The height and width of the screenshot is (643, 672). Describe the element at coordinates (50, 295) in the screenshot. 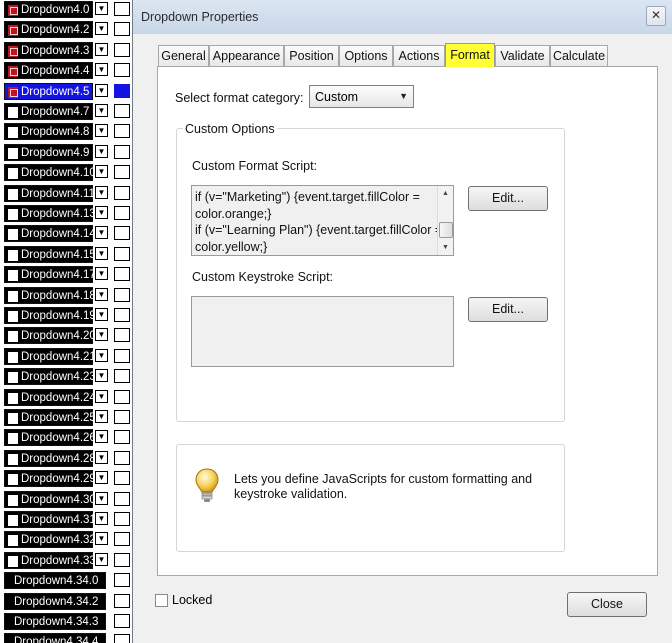

I see `dropdown-form-field: Dropdown4.18` at that location.